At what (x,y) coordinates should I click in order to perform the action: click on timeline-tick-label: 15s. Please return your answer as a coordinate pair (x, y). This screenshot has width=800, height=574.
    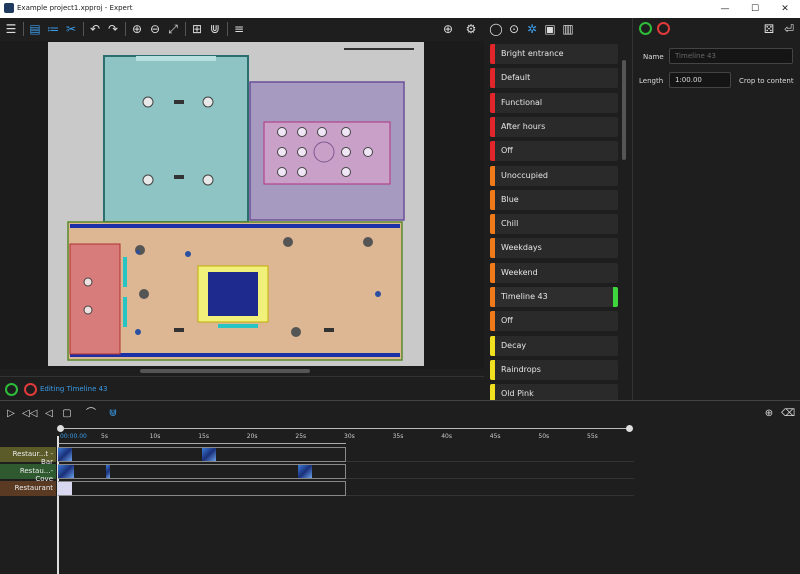
    Looking at the image, I should click on (203, 436).